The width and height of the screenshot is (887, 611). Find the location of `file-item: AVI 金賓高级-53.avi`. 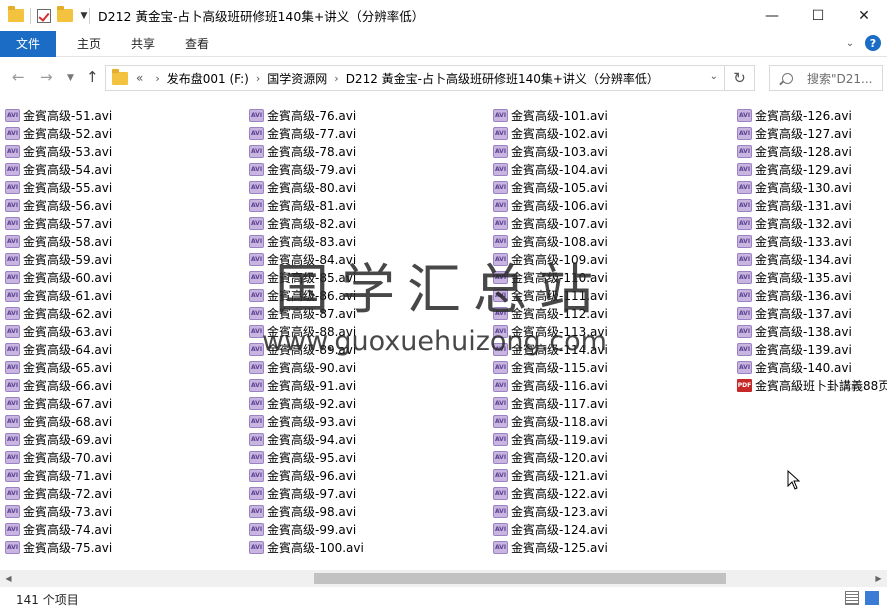

file-item: AVI 金賓高级-53.avi is located at coordinates (58, 151).